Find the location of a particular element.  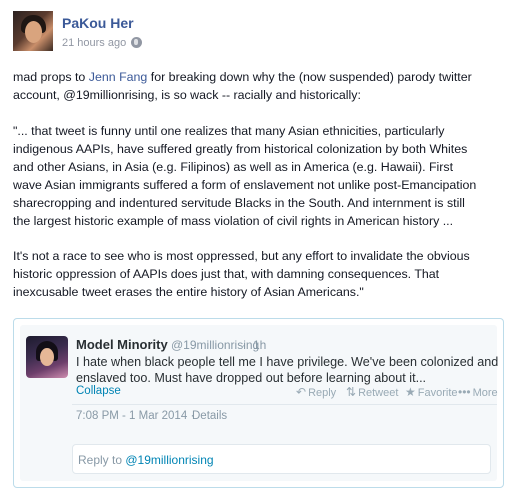

globe-icon is located at coordinates (136, 42).